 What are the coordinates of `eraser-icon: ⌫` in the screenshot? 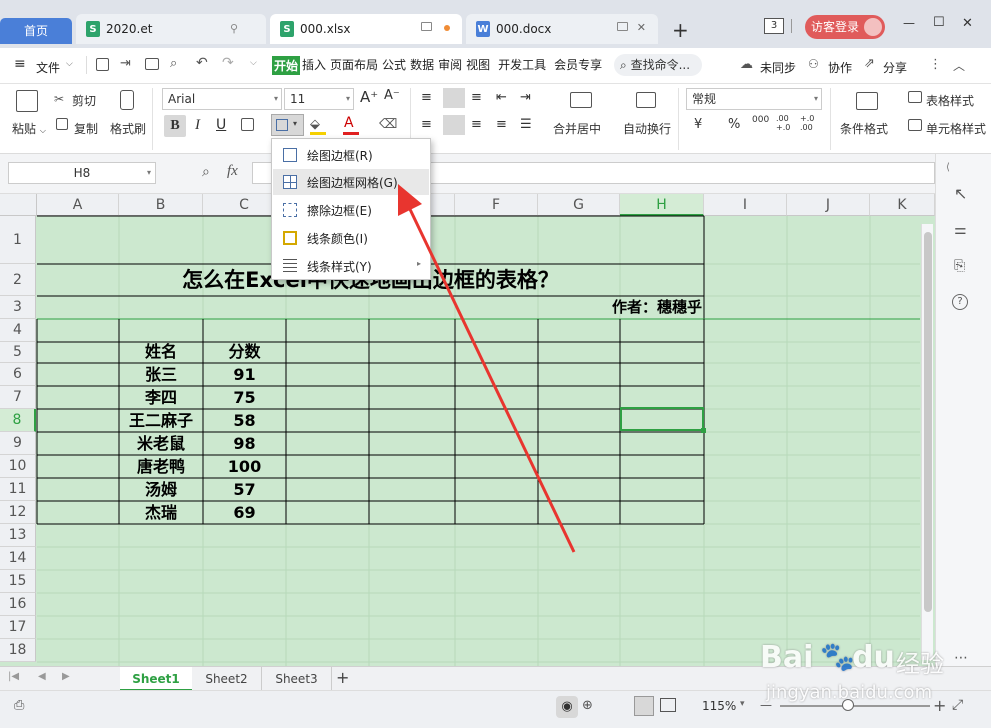 It's located at (388, 124).